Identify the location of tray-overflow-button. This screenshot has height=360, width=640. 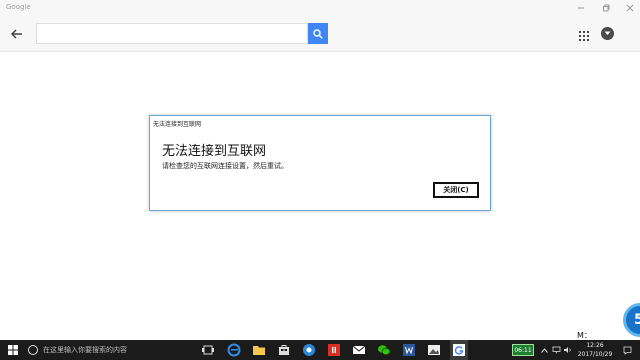
(544, 350).